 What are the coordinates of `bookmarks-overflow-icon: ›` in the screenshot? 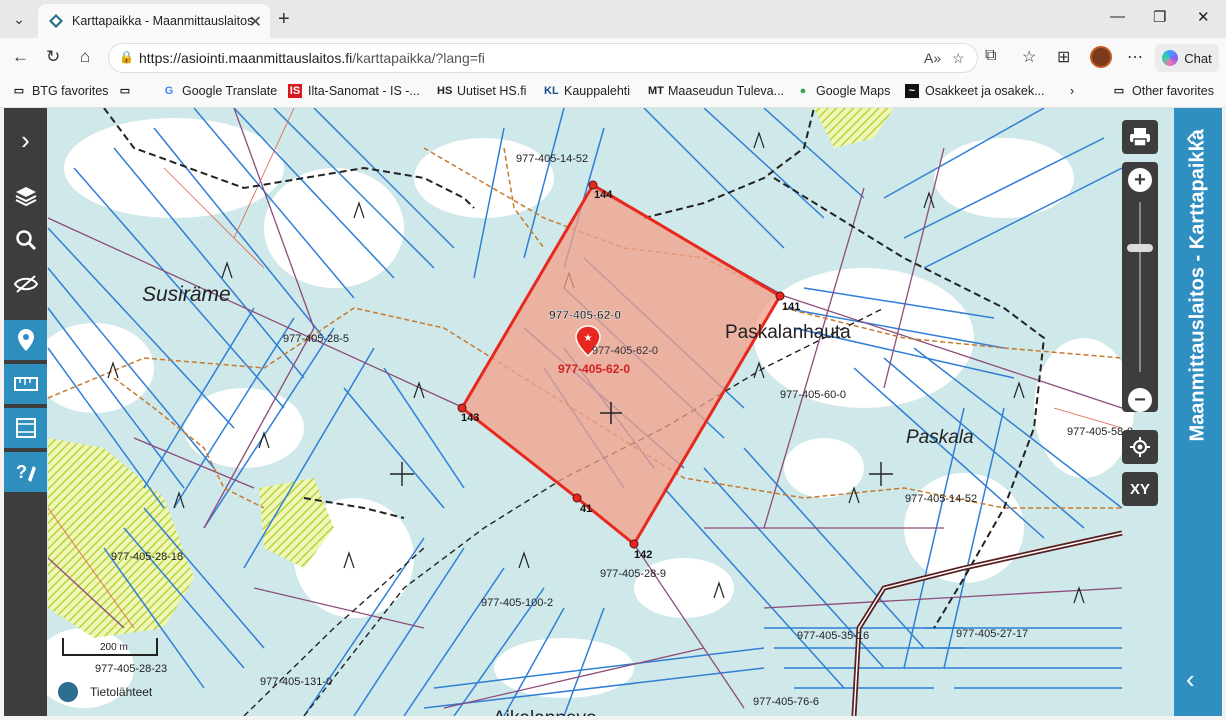 It's located at (1072, 91).